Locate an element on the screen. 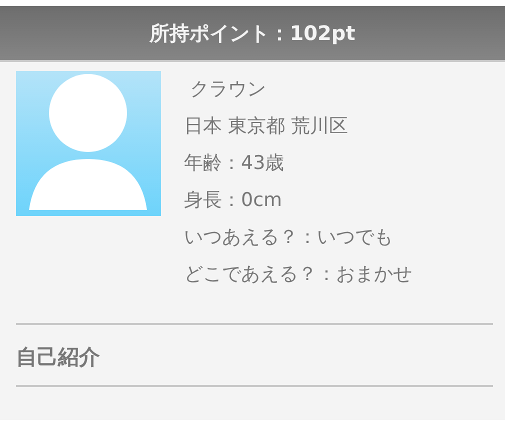 This screenshot has width=505, height=422. points-title: 所持ポイント：102pt is located at coordinates (253, 33).